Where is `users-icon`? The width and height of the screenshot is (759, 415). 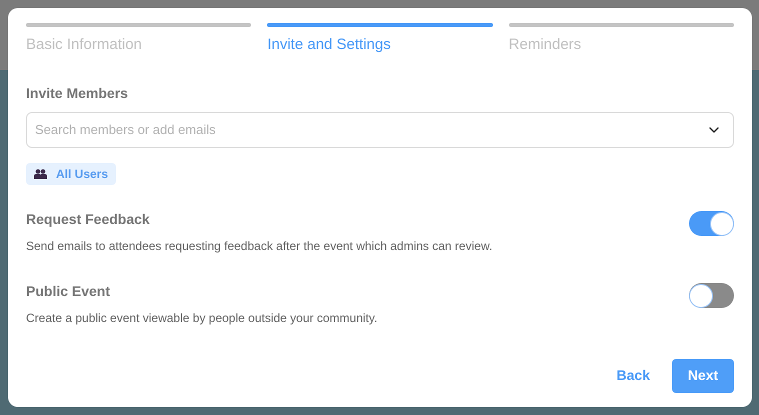 users-icon is located at coordinates (40, 173).